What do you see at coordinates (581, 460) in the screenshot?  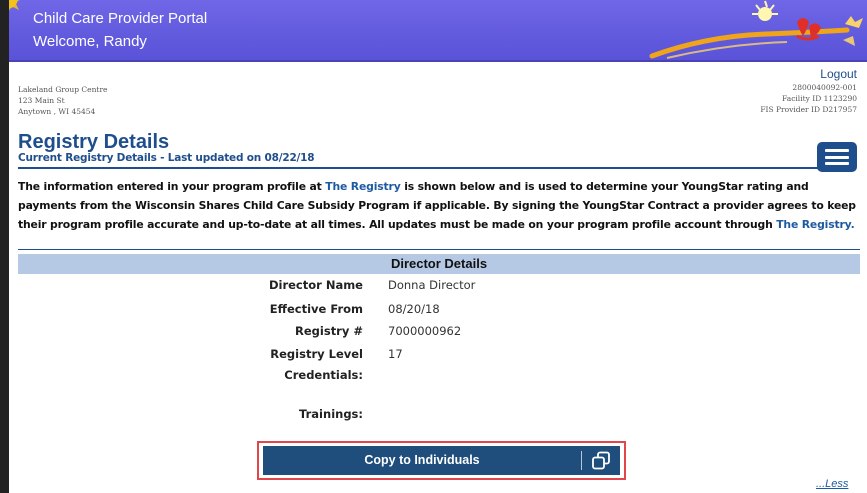 I see `button-divider` at bounding box center [581, 460].